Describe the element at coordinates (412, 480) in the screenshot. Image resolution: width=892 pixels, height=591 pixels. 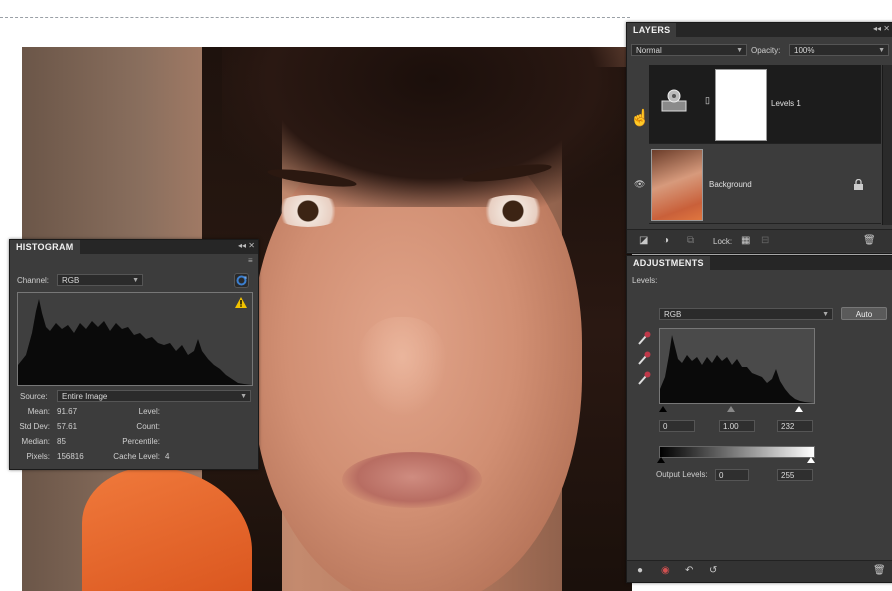
I see `photo-lips` at that location.